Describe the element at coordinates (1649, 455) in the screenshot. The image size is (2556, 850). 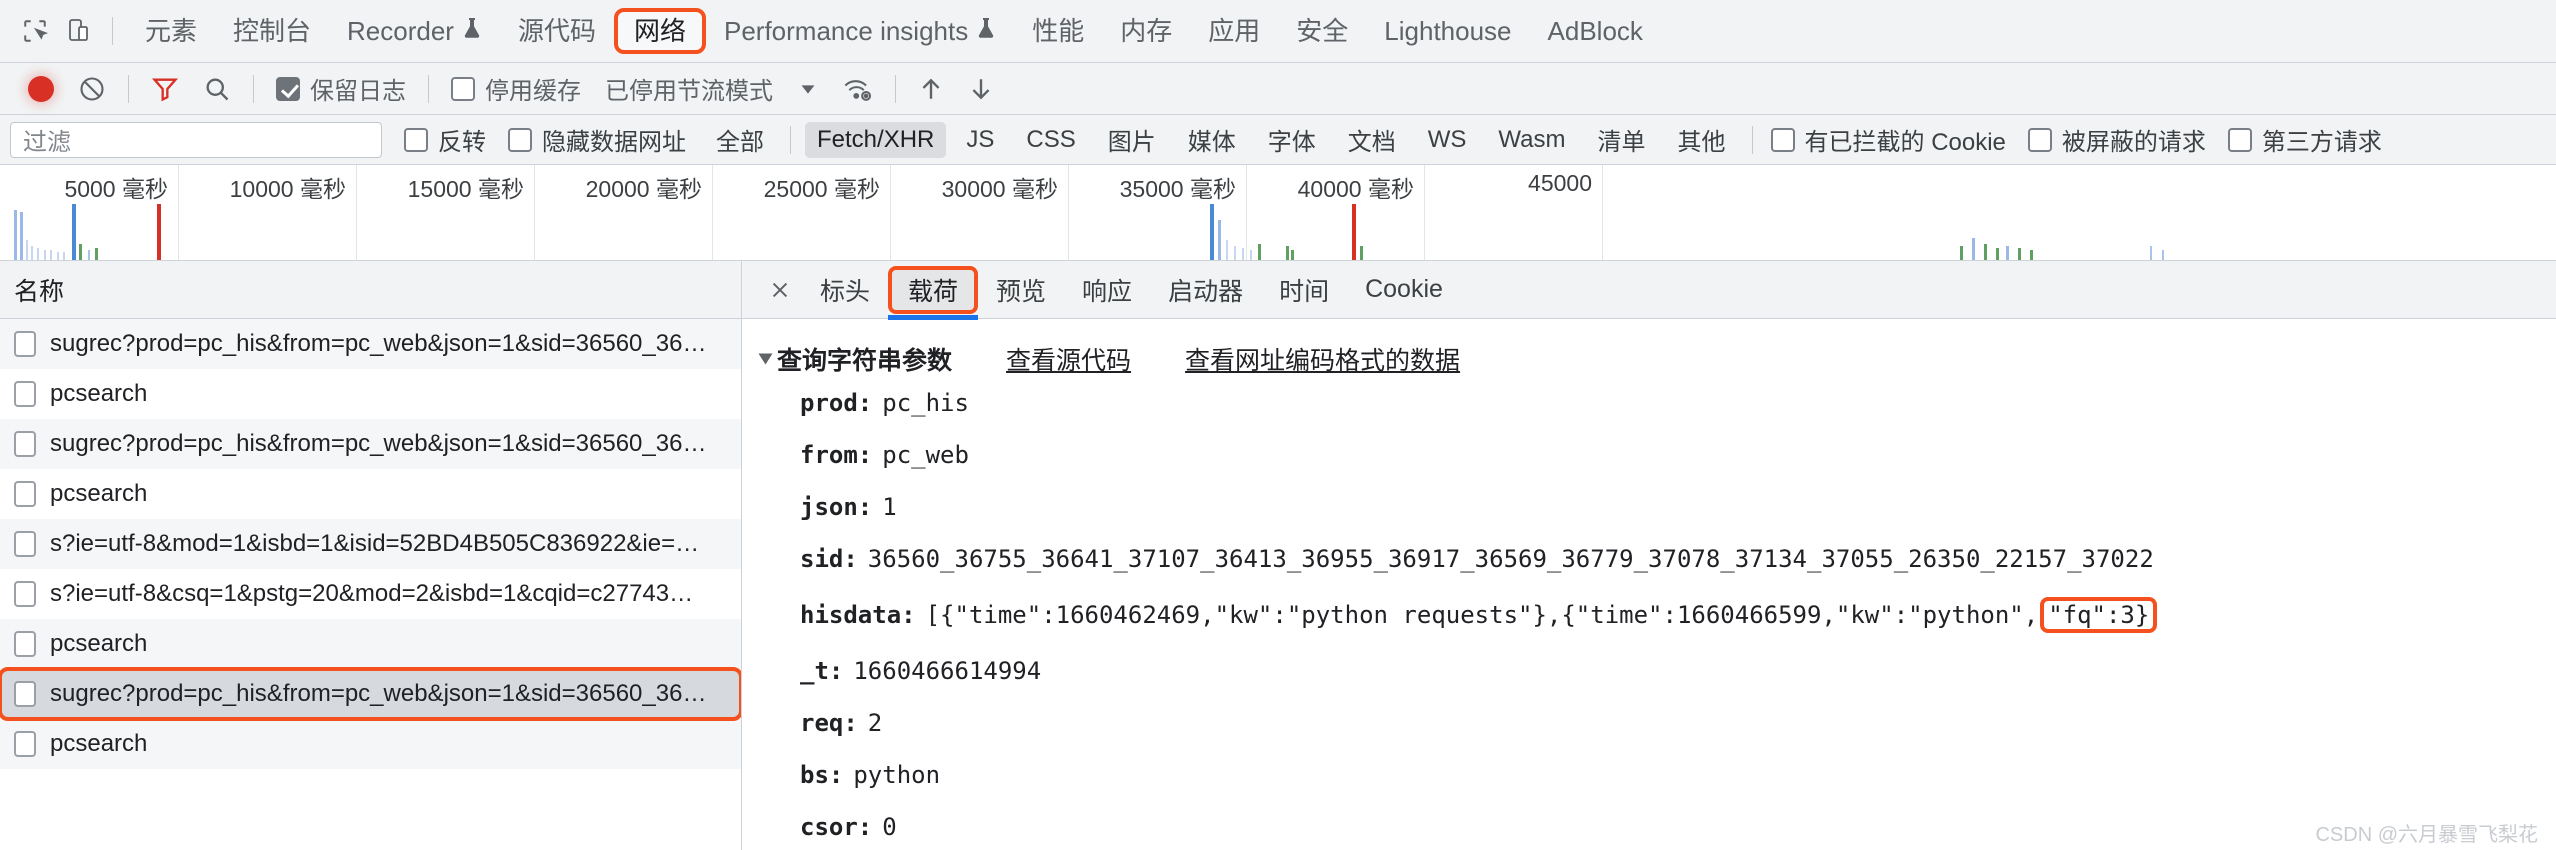
I see `query-param-row: from: pc_web` at that location.